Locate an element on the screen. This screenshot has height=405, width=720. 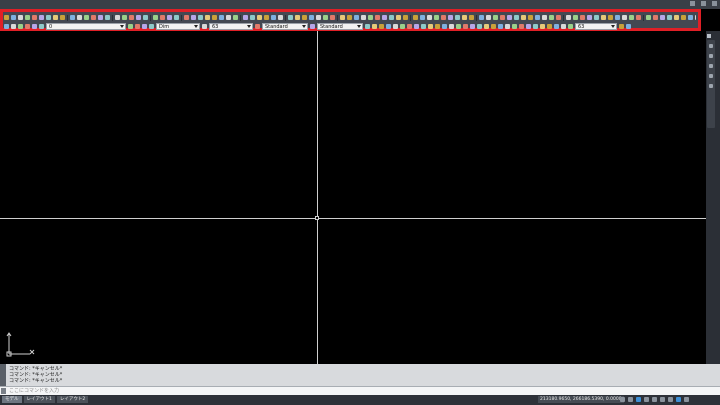
tab-layout2: レイアウト2 is located at coordinates (72, 399).